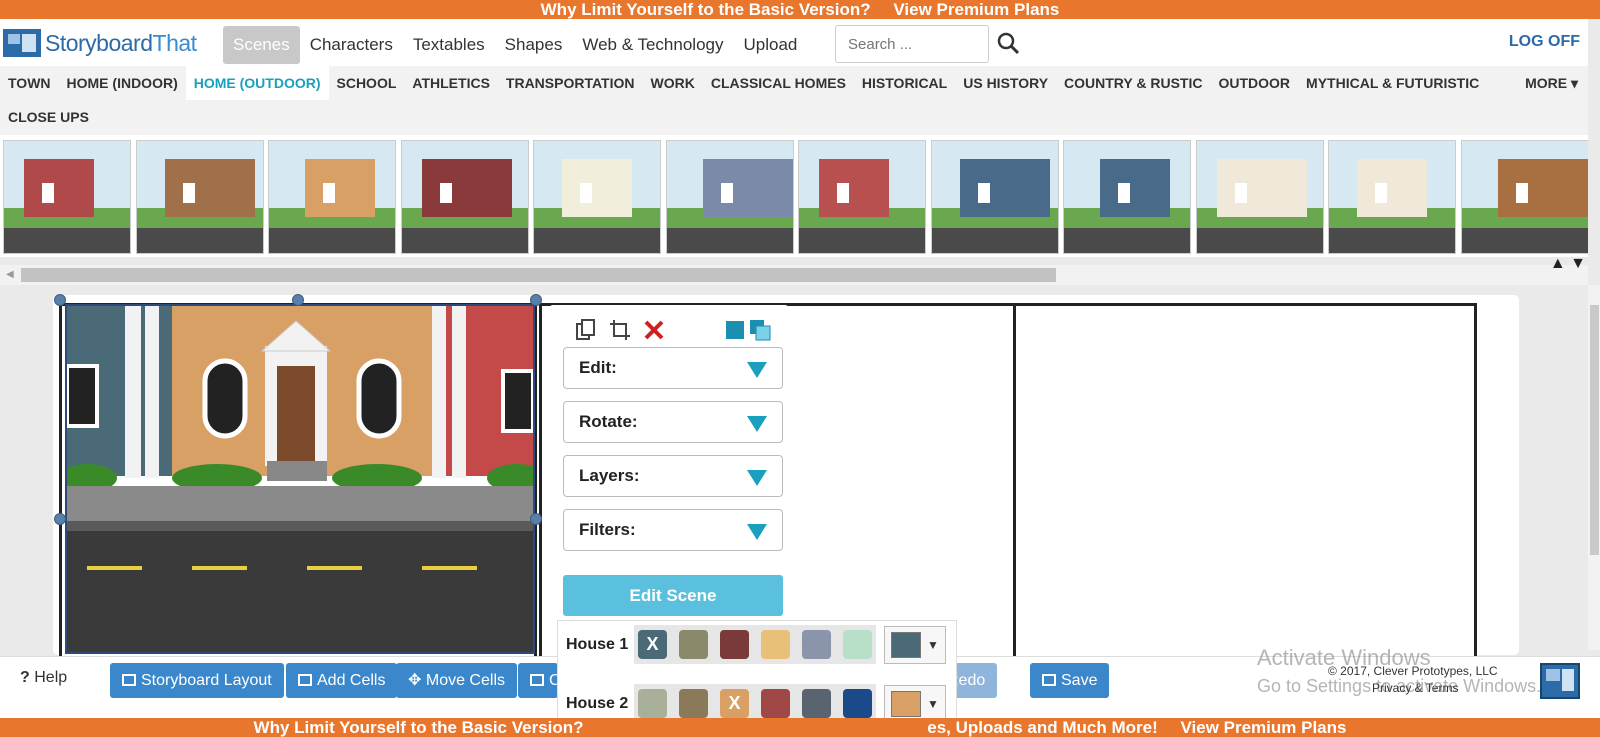 Image resolution: width=1600 pixels, height=737 pixels. Describe the element at coordinates (122, 83) in the screenshot. I see `category-home-indoor: HOME (INDOOR)` at that location.